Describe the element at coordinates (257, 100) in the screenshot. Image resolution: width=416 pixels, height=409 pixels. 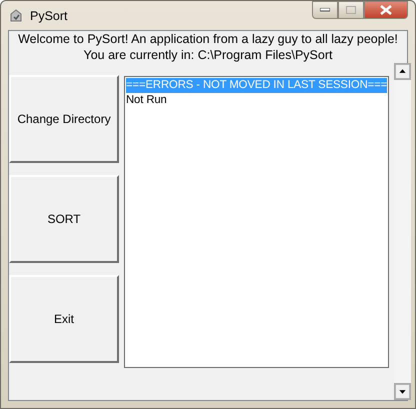
I see `list-item: Not Run` at that location.